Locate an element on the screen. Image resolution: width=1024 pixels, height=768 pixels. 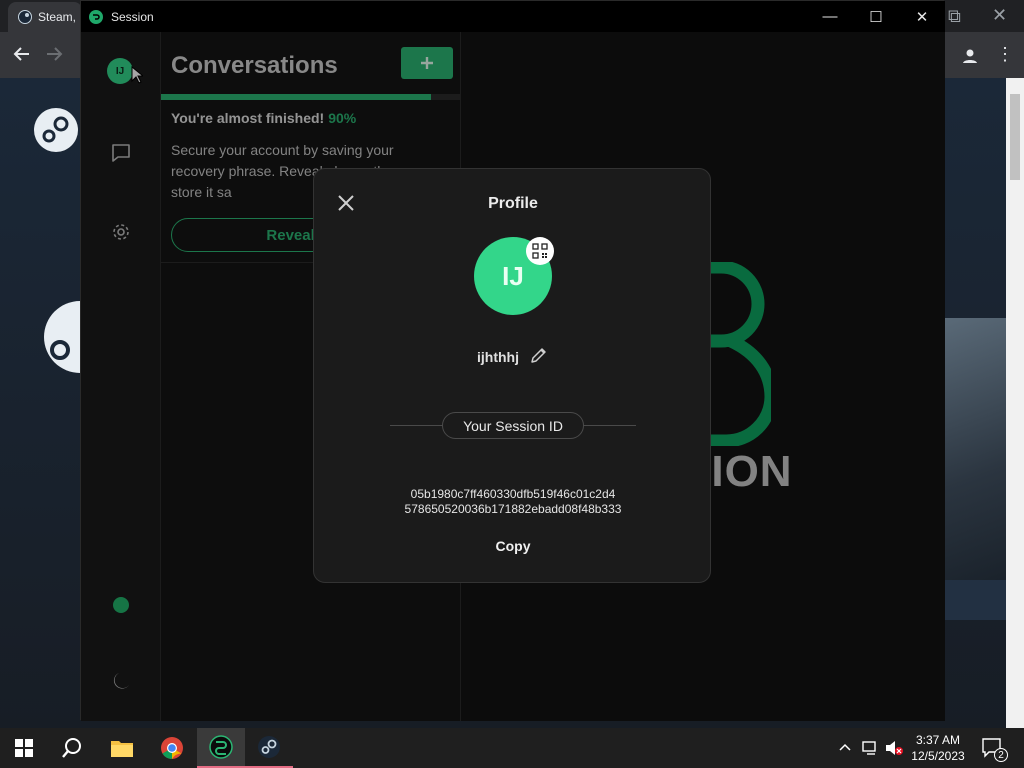
close-button: ✕ is located at coordinates (922, 16).